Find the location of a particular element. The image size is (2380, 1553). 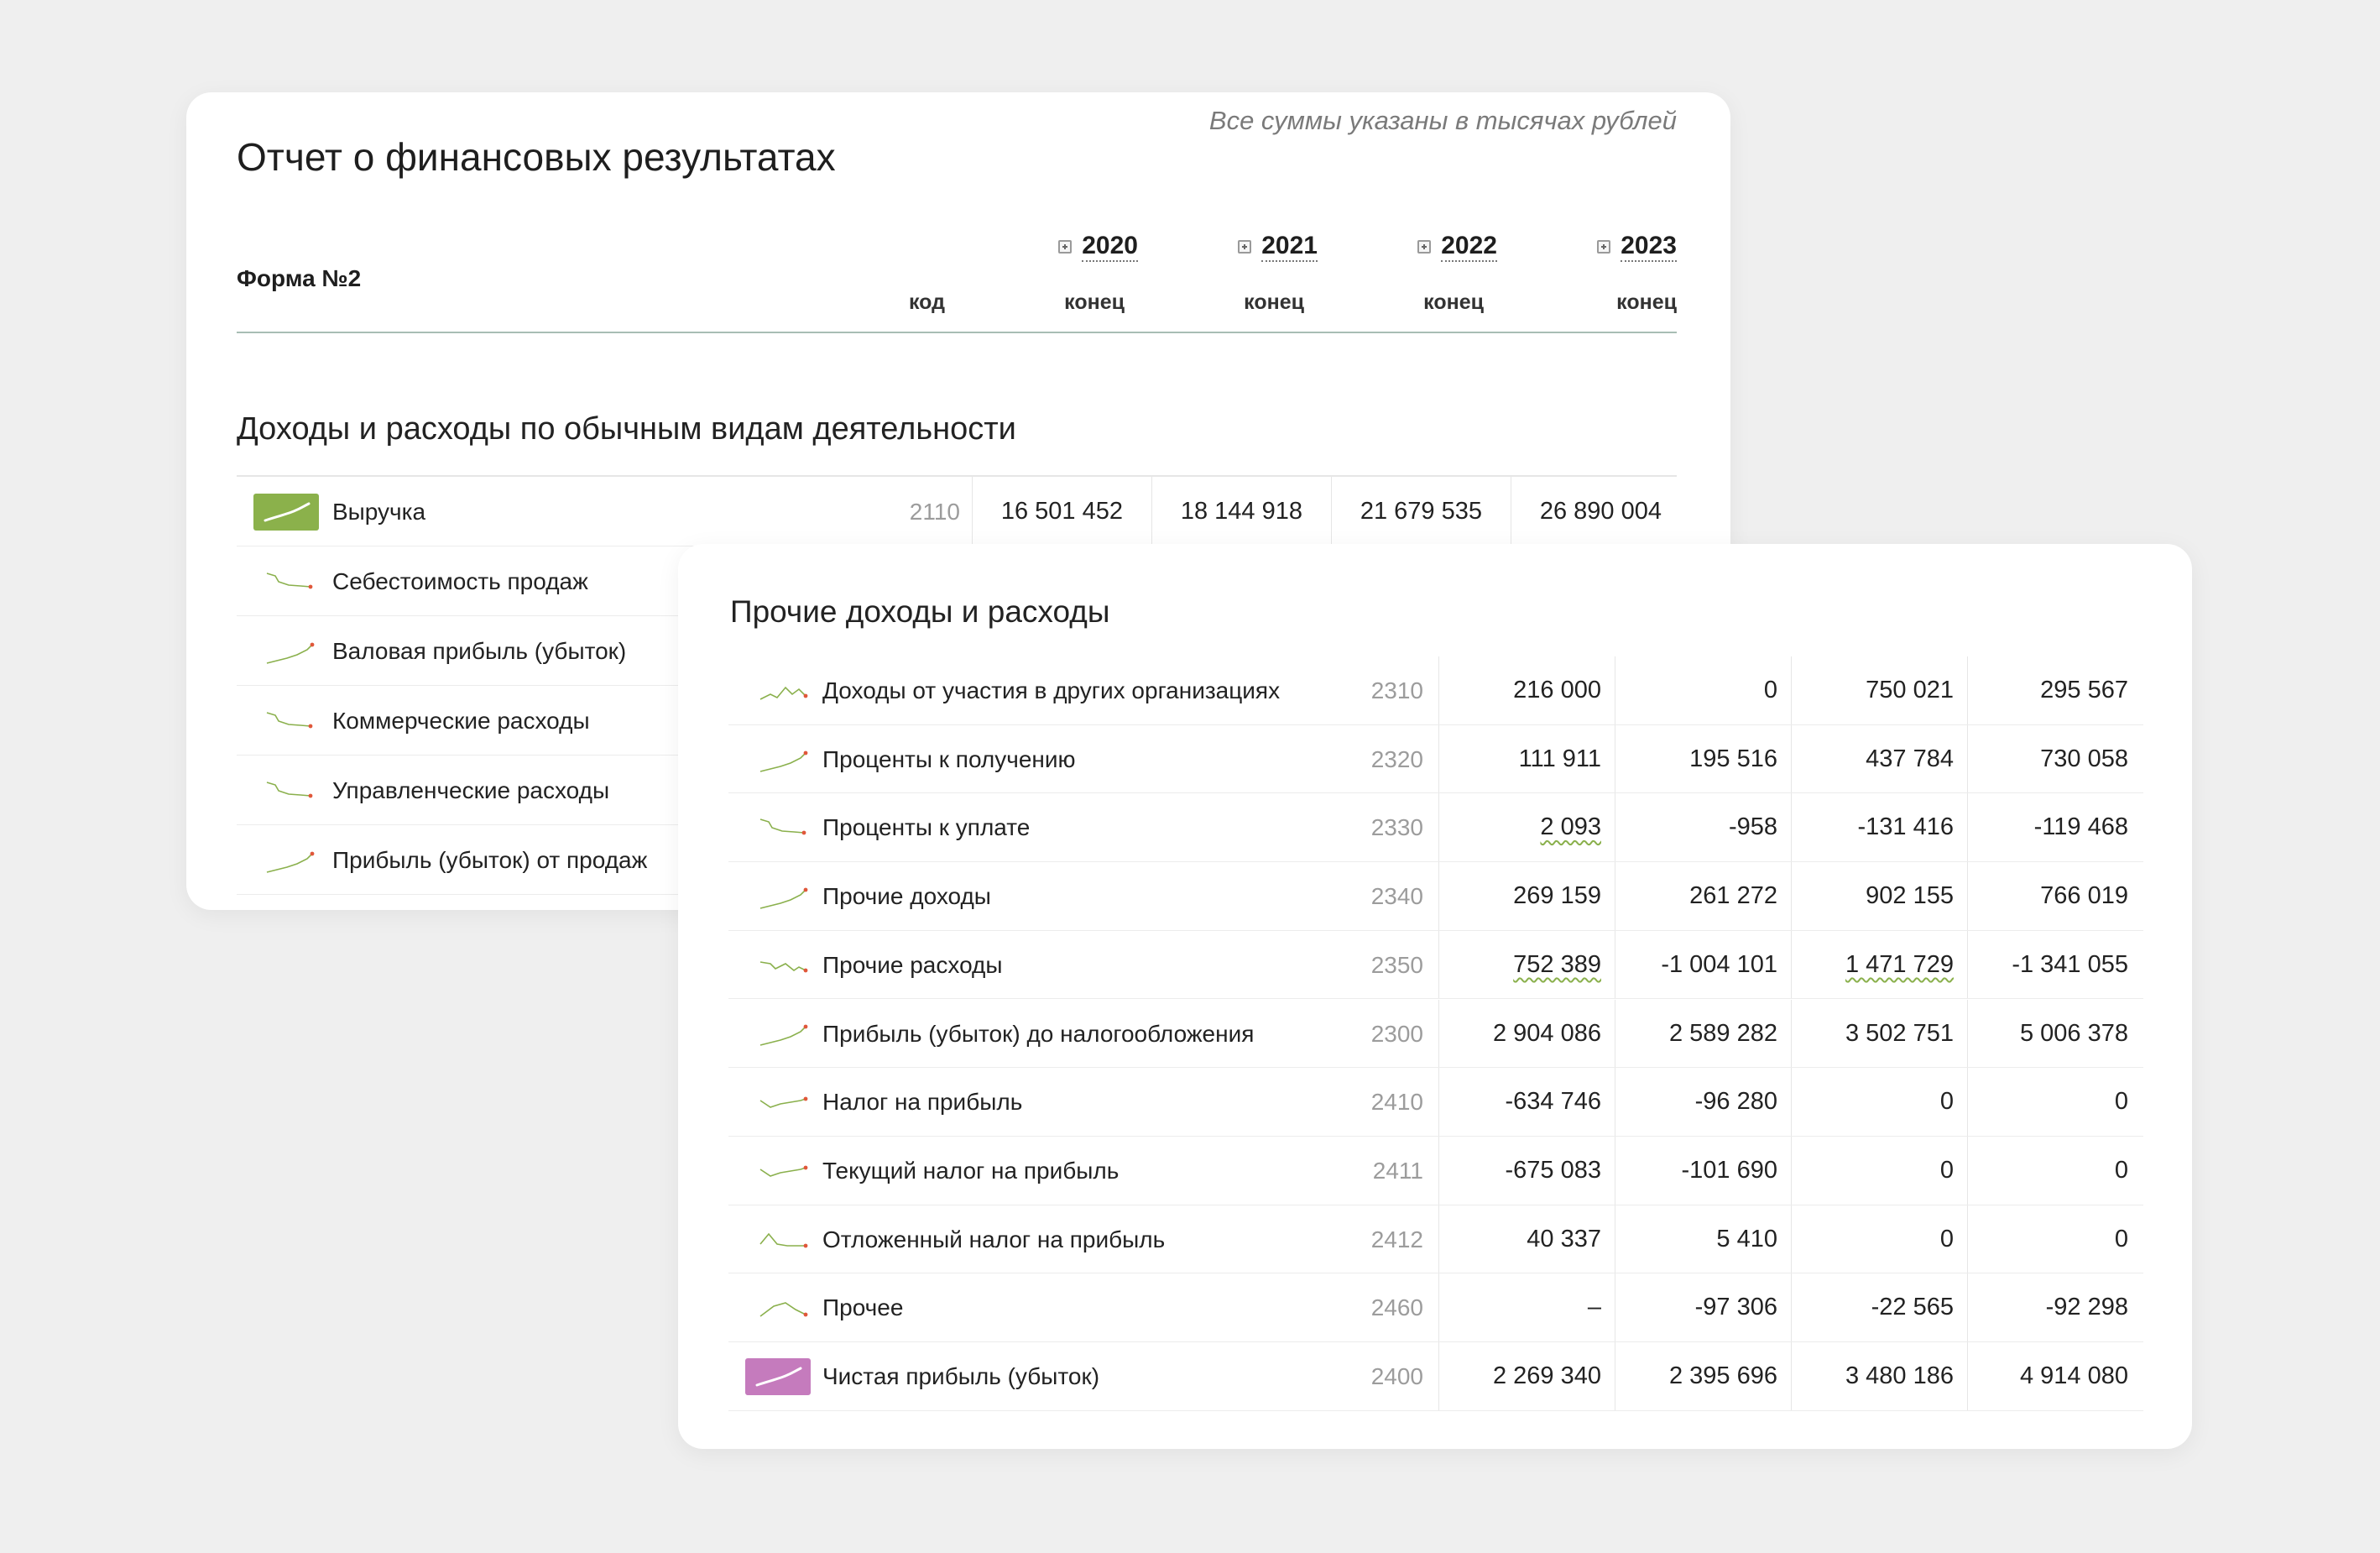

table-row: Прочее 2460 – -97 306 -22 565 -92 298 is located at coordinates (1435, 1307).